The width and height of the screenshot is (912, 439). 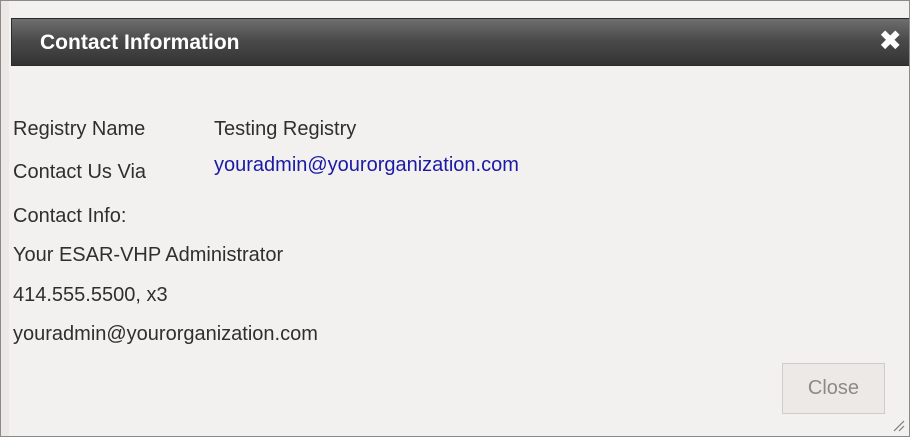 What do you see at coordinates (70, 216) in the screenshot?
I see `contact-info-label: Contact Info:` at bounding box center [70, 216].